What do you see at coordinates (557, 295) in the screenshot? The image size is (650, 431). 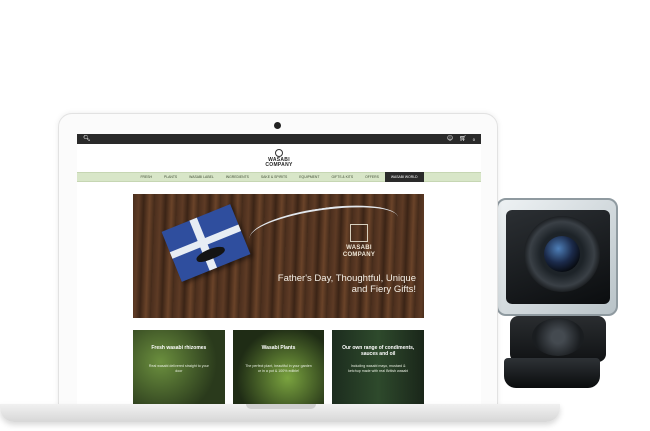 I see `action-camera-image` at bounding box center [557, 295].